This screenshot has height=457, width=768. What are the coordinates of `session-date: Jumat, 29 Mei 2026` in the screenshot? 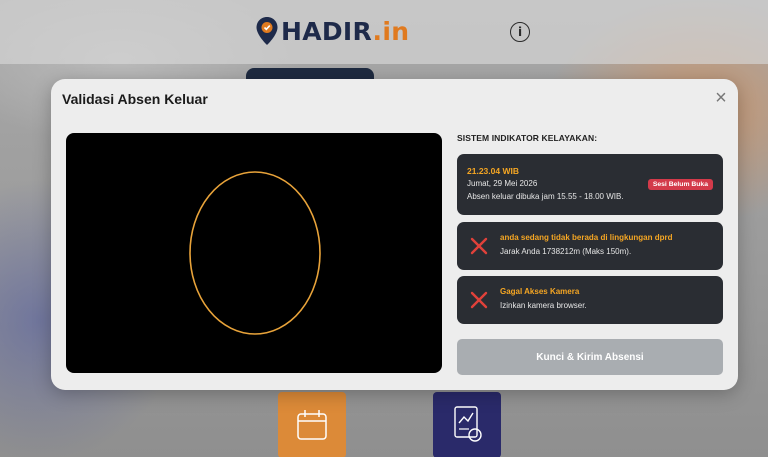 It's located at (502, 183).